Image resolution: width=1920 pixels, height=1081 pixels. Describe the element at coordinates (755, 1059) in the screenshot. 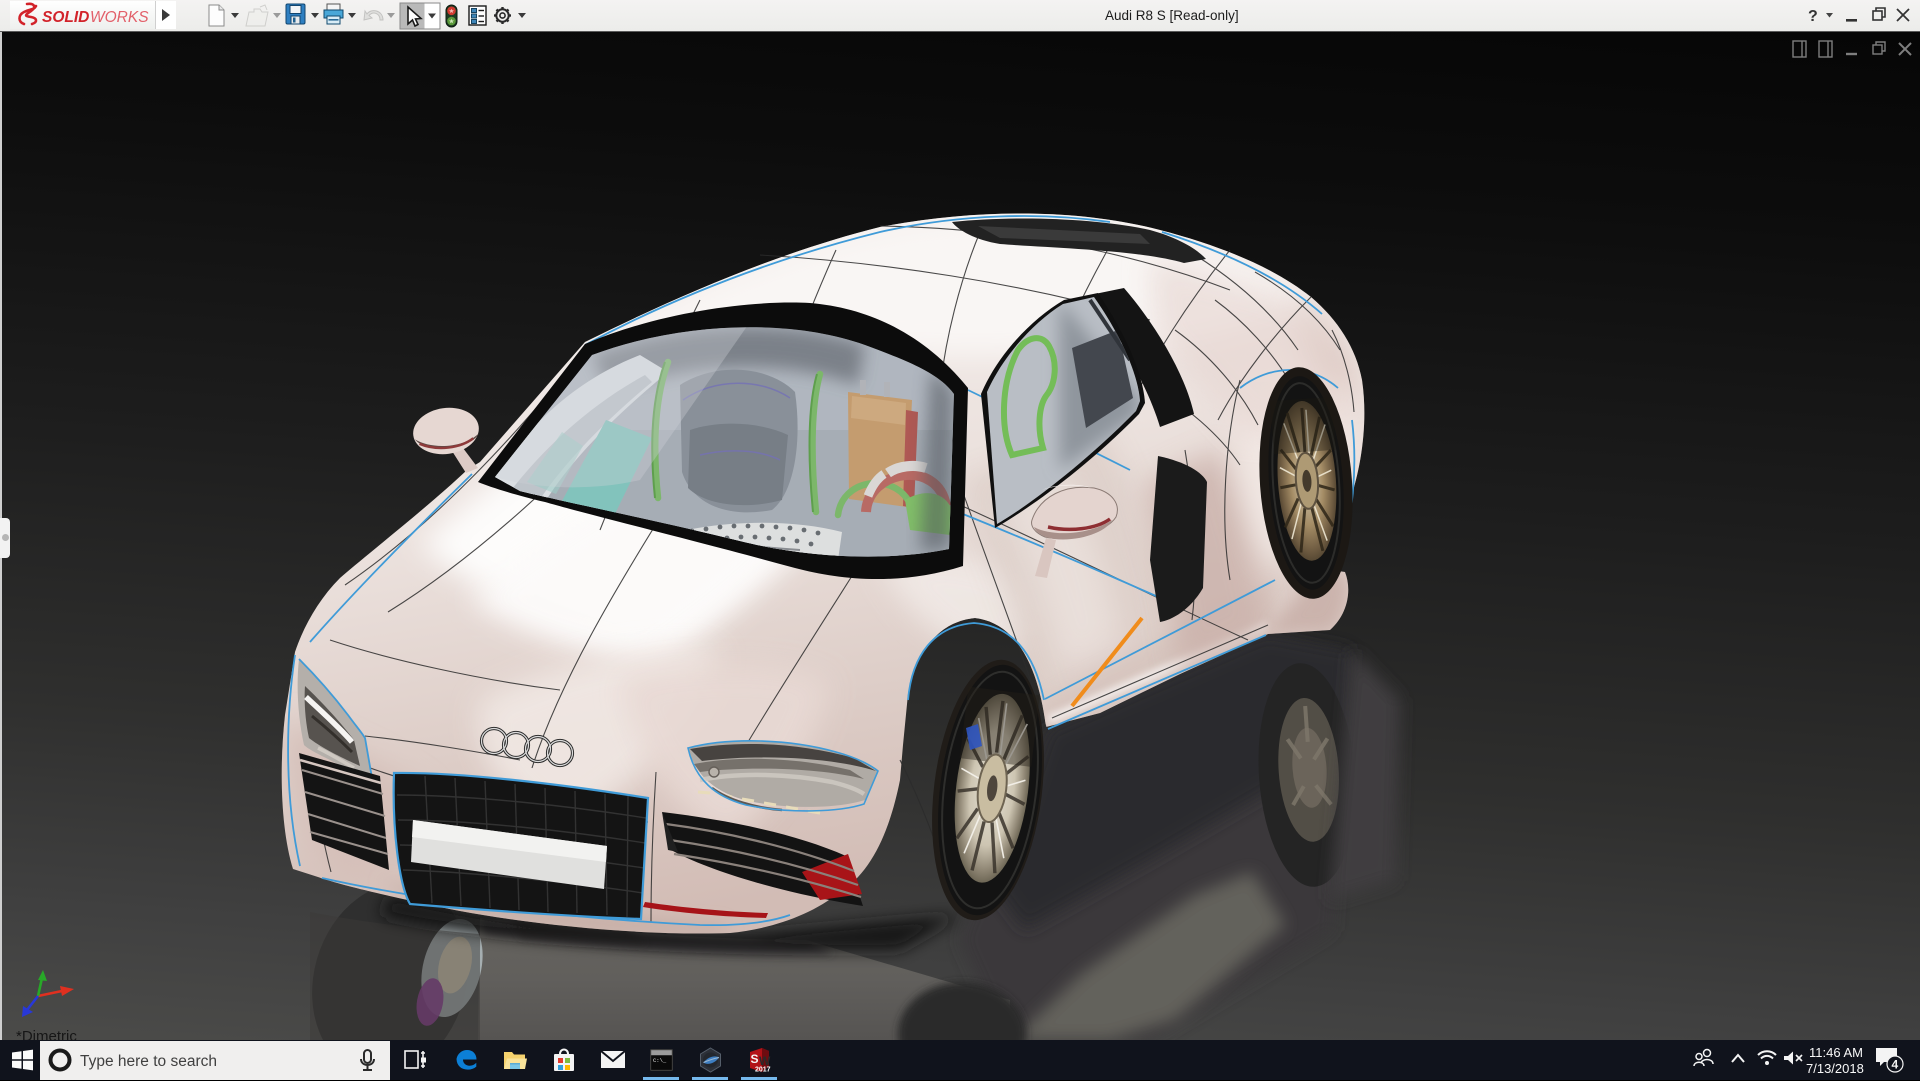

I see `svg-text: S` at that location.